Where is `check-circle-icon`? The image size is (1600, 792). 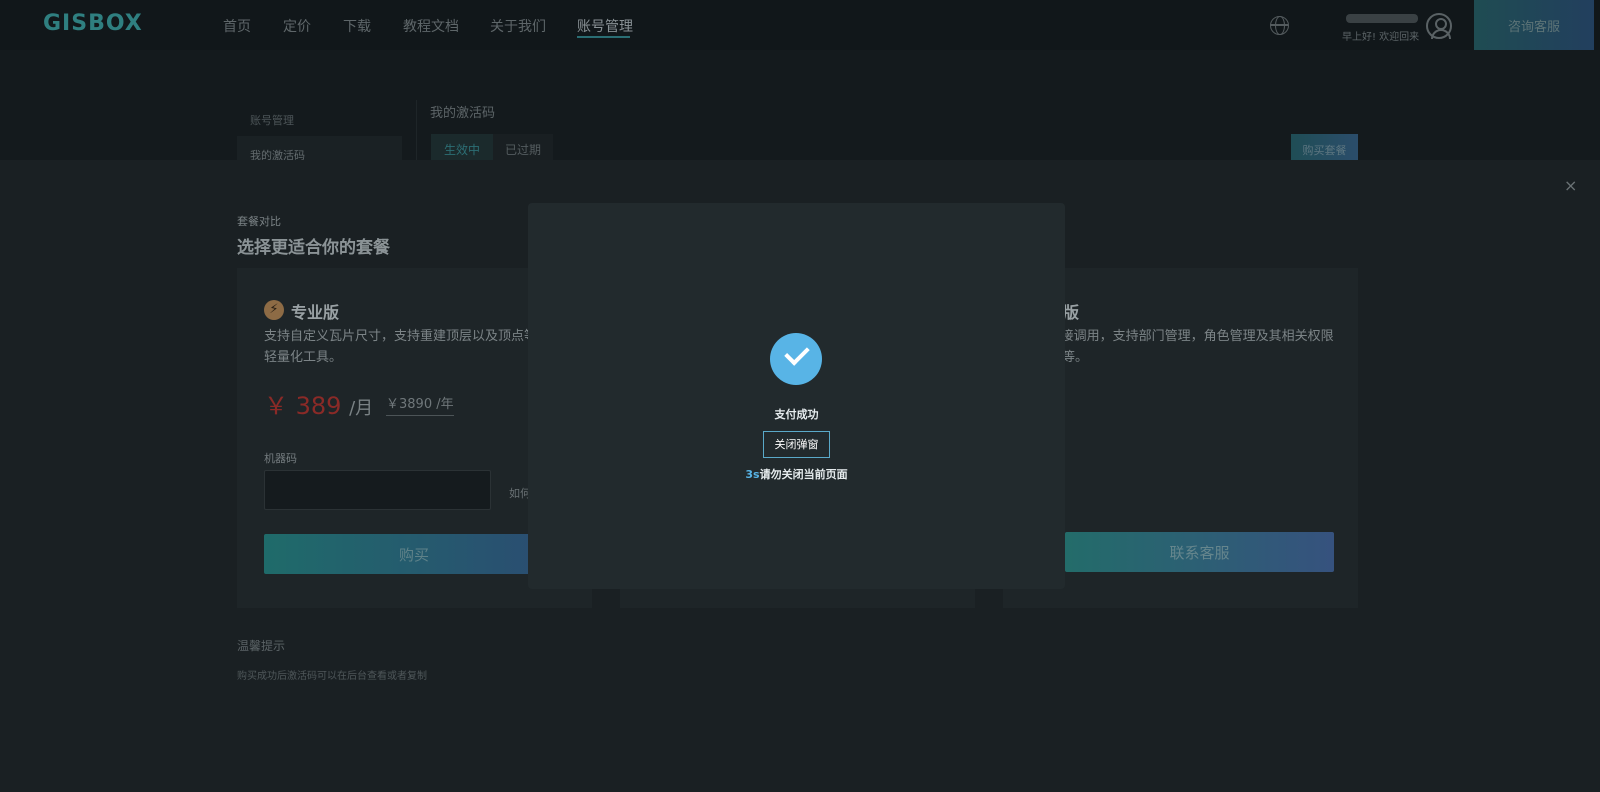
check-circle-icon is located at coordinates (796, 359).